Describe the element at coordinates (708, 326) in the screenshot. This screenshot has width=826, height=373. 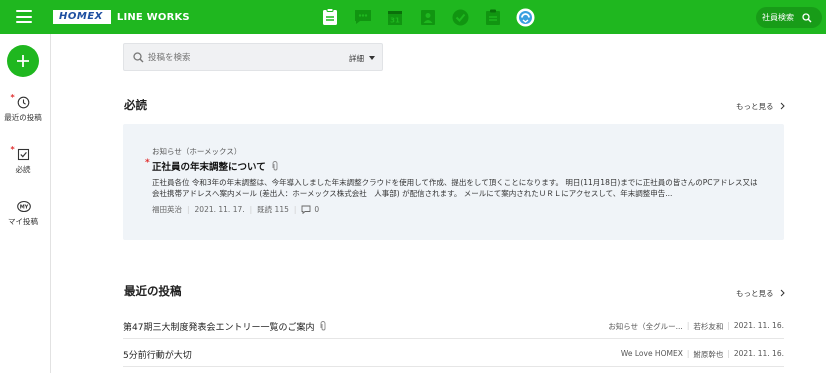
I see `post-author: 若杉友和` at that location.